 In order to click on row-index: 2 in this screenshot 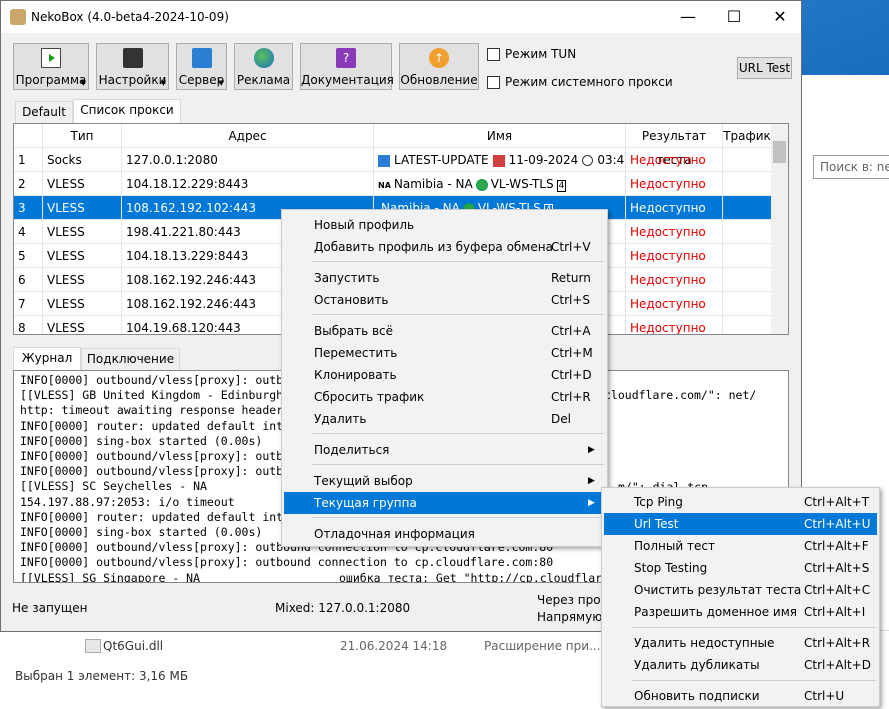, I will do `click(28, 184)`.